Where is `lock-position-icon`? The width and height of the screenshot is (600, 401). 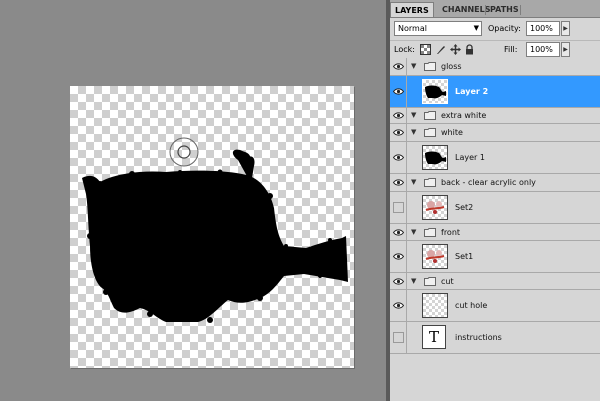 lock-position-icon is located at coordinates (455, 49).